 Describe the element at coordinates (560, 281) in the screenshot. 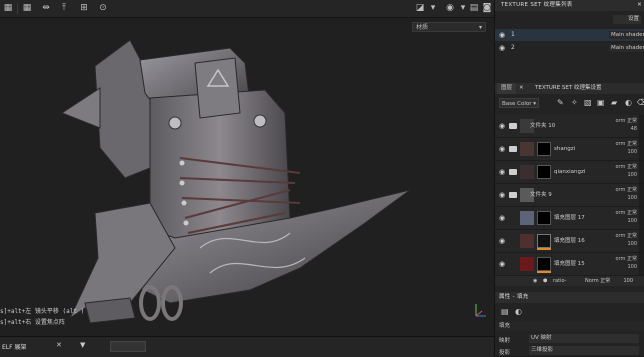

I see `effect-name: ratio-` at that location.